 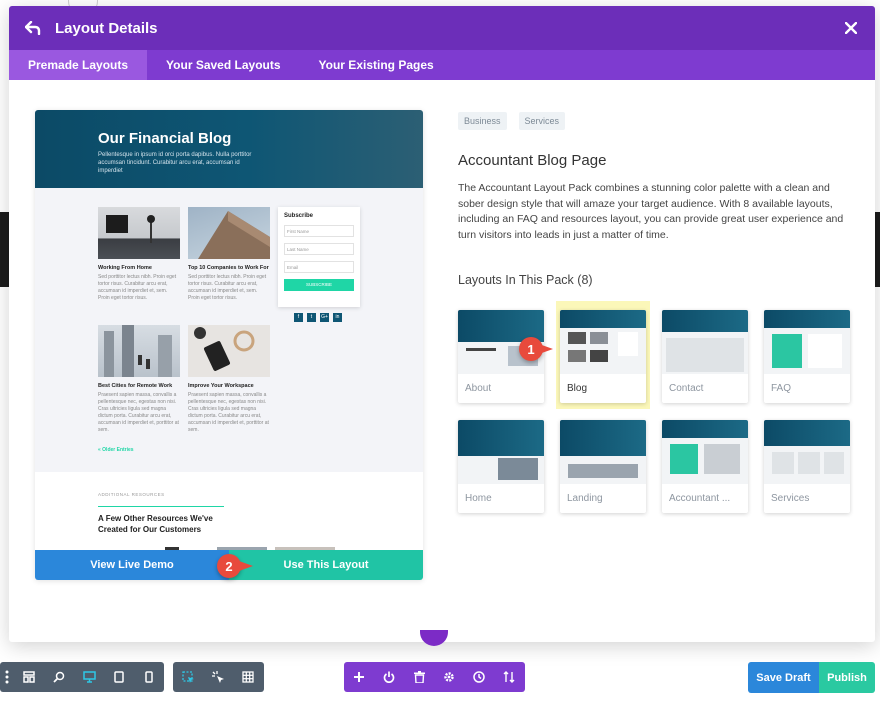 I want to click on history-icon, so click(x=479, y=677).